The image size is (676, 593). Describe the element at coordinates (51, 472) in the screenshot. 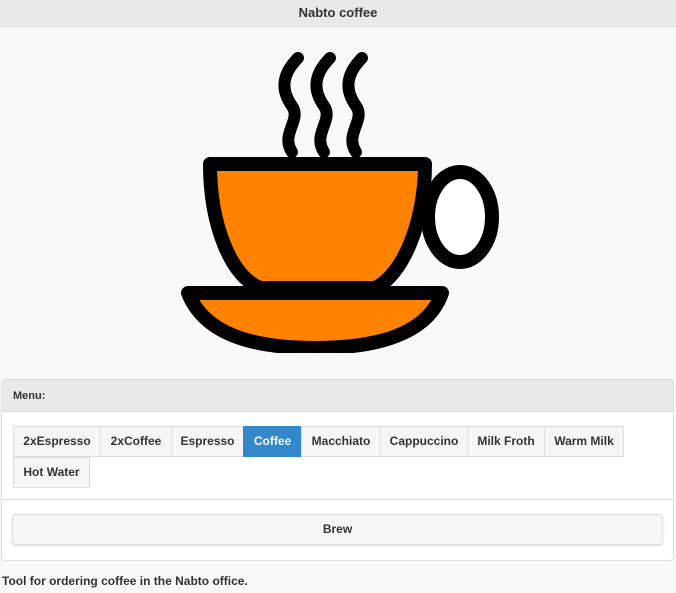

I see `option-hot-water: Hot Water` at that location.